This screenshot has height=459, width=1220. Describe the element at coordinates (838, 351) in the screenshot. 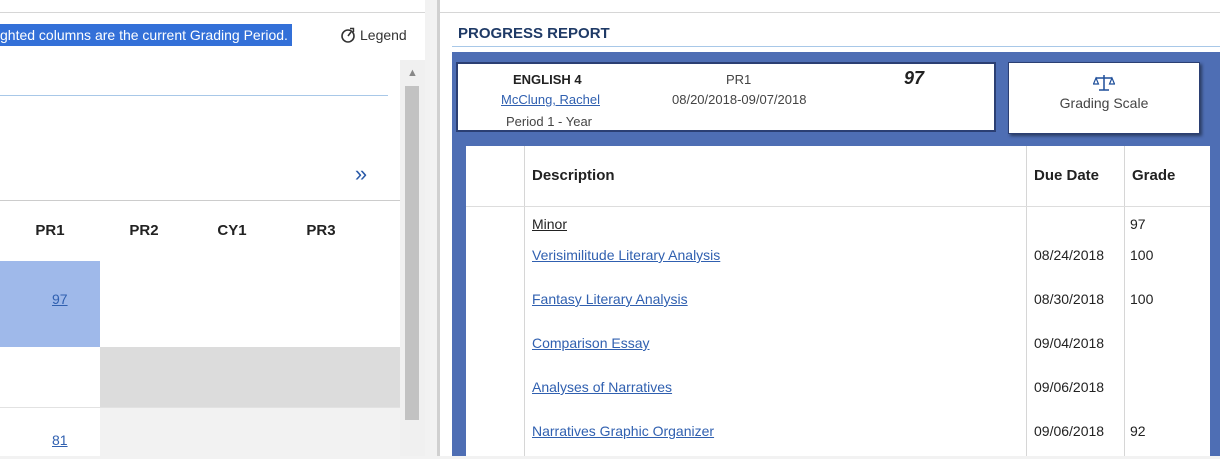

I see `table-row: Comparison Essay 09/04/2018` at that location.